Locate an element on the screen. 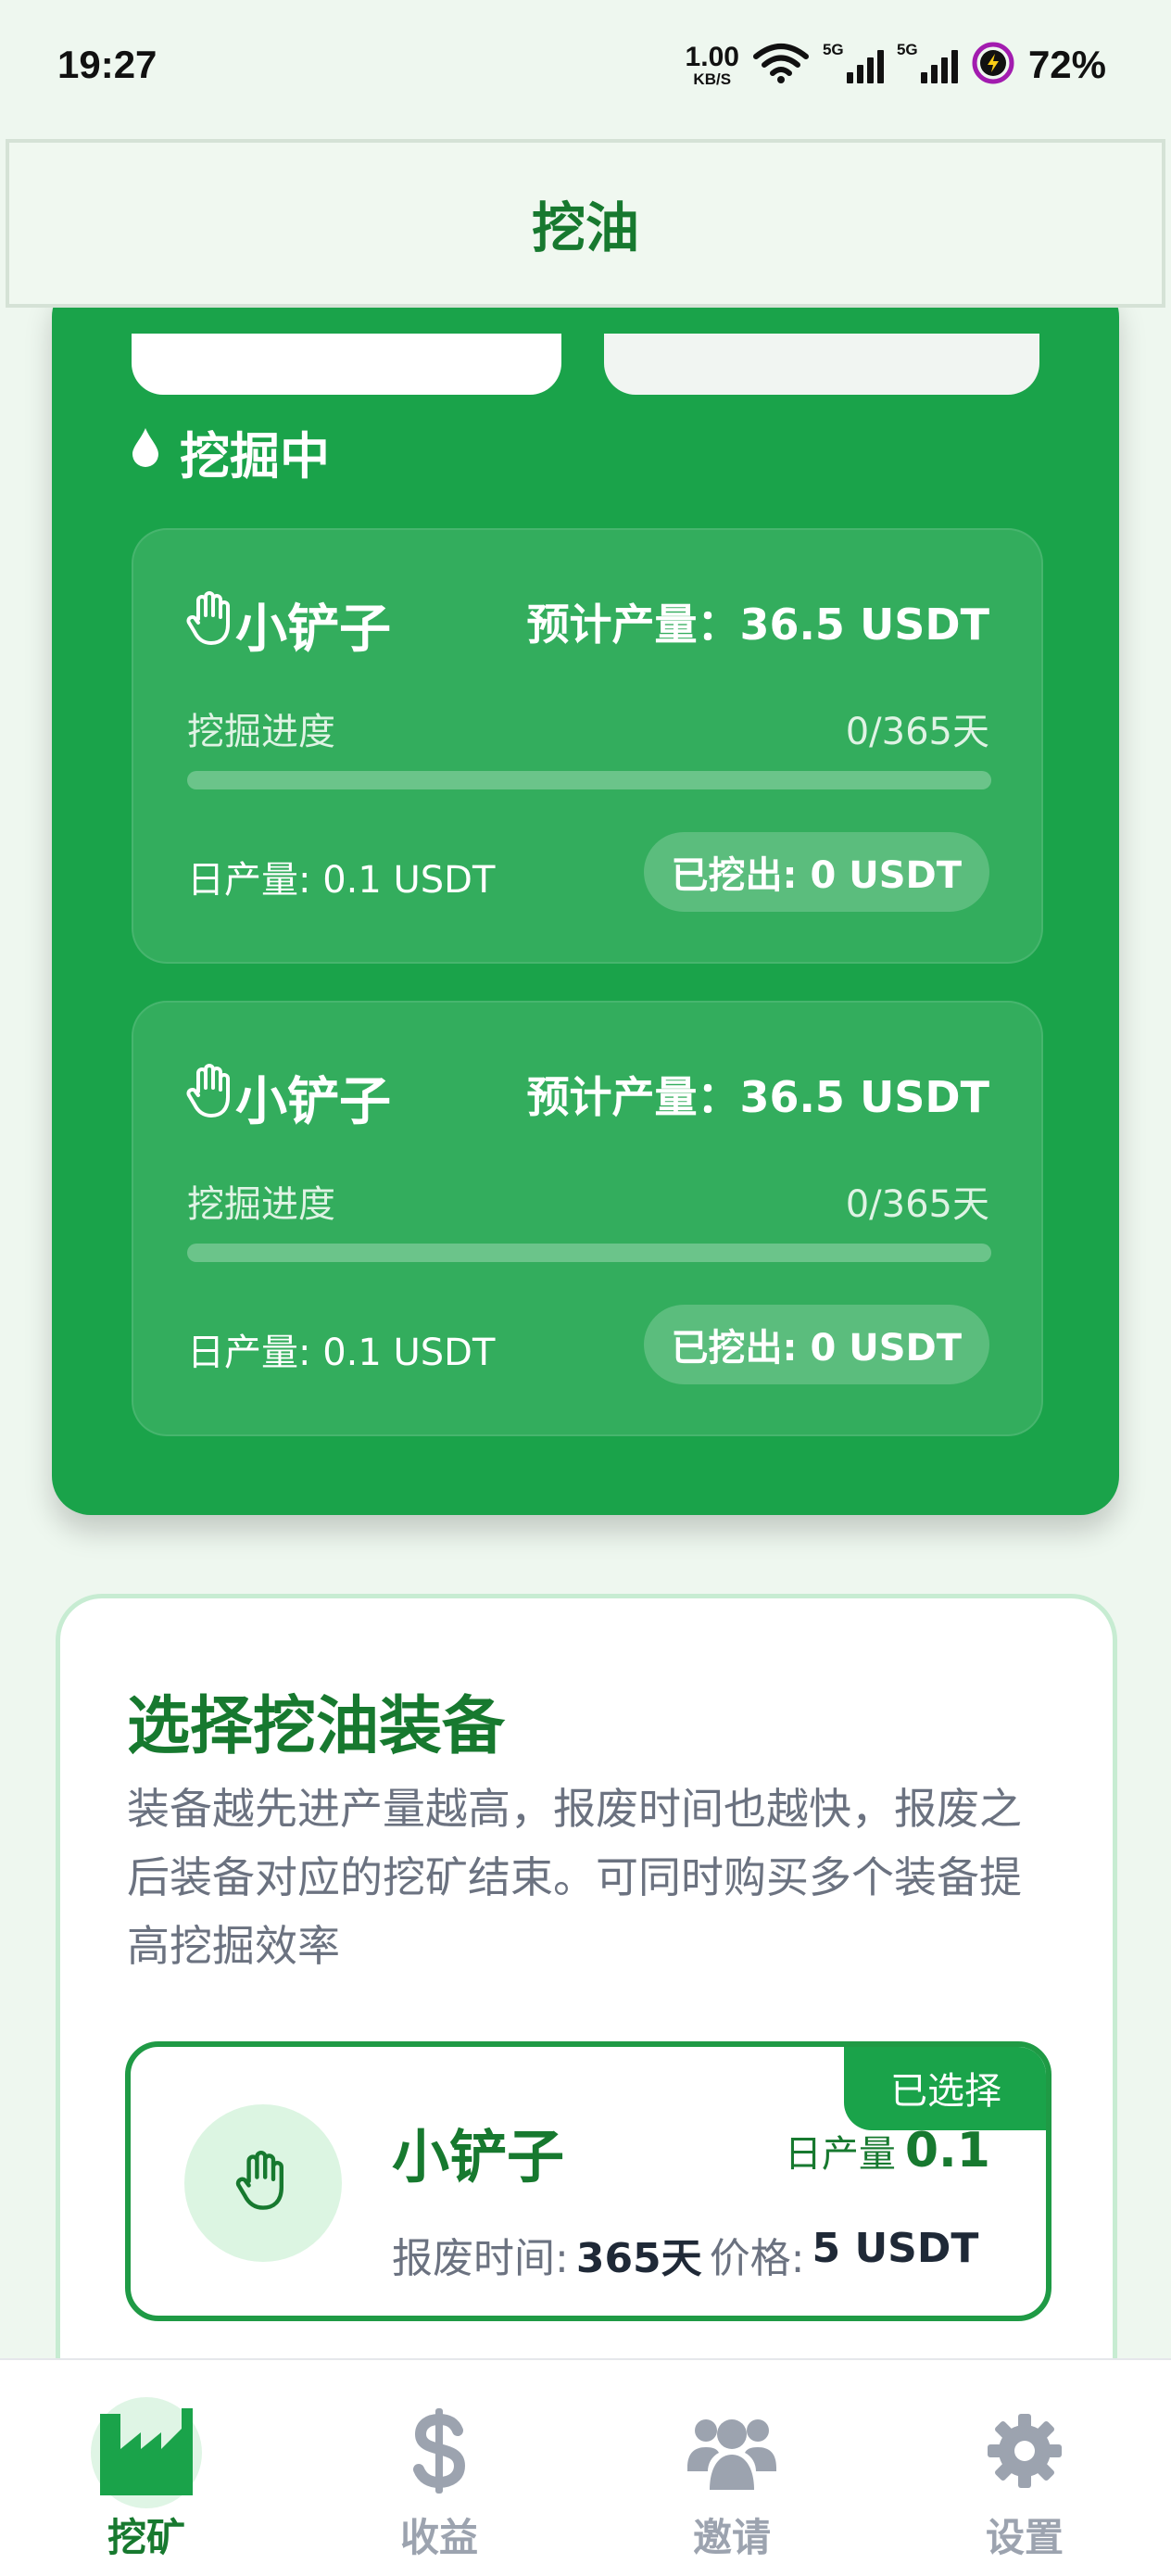  selected-badge: 已选择 is located at coordinates (945, 2088).